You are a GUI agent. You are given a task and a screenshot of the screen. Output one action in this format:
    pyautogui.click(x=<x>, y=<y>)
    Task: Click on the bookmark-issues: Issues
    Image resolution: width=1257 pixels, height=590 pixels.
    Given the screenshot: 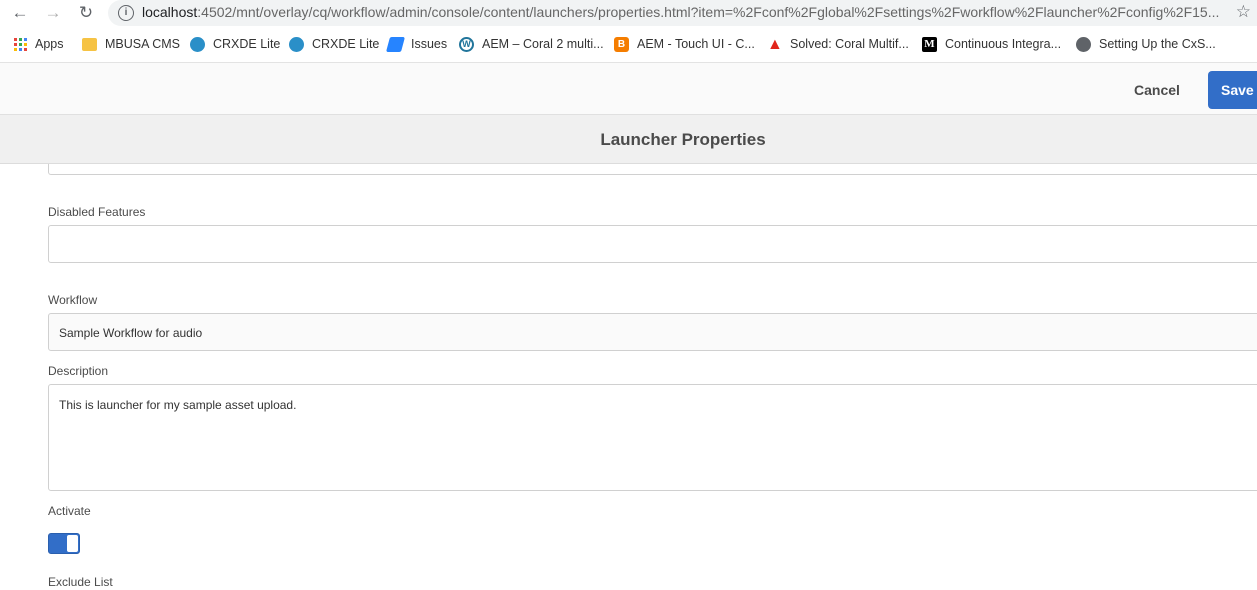 What is the action you would take?
    pyautogui.click(x=416, y=44)
    